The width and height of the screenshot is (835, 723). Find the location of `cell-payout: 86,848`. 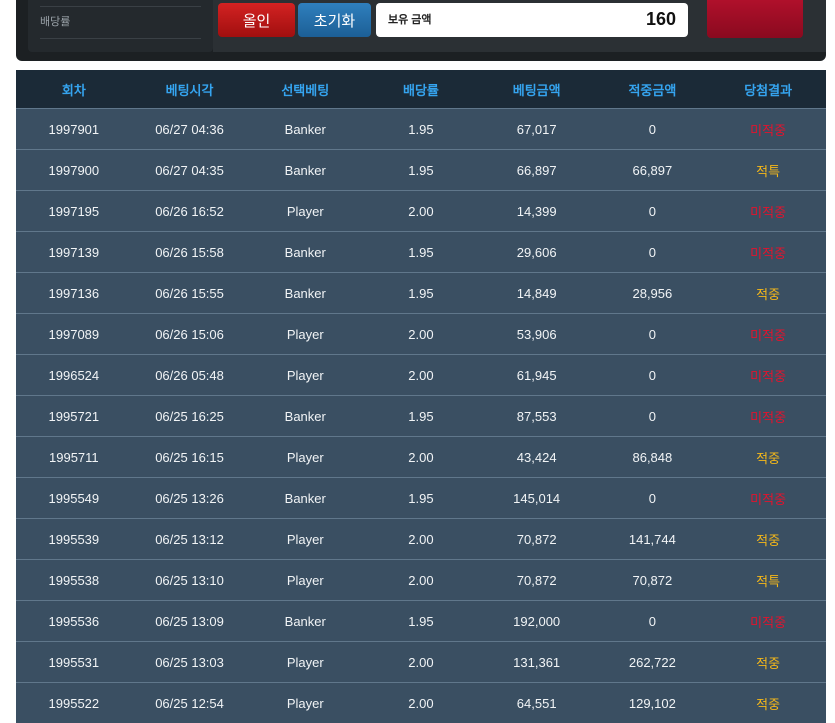

cell-payout: 86,848 is located at coordinates (653, 457).